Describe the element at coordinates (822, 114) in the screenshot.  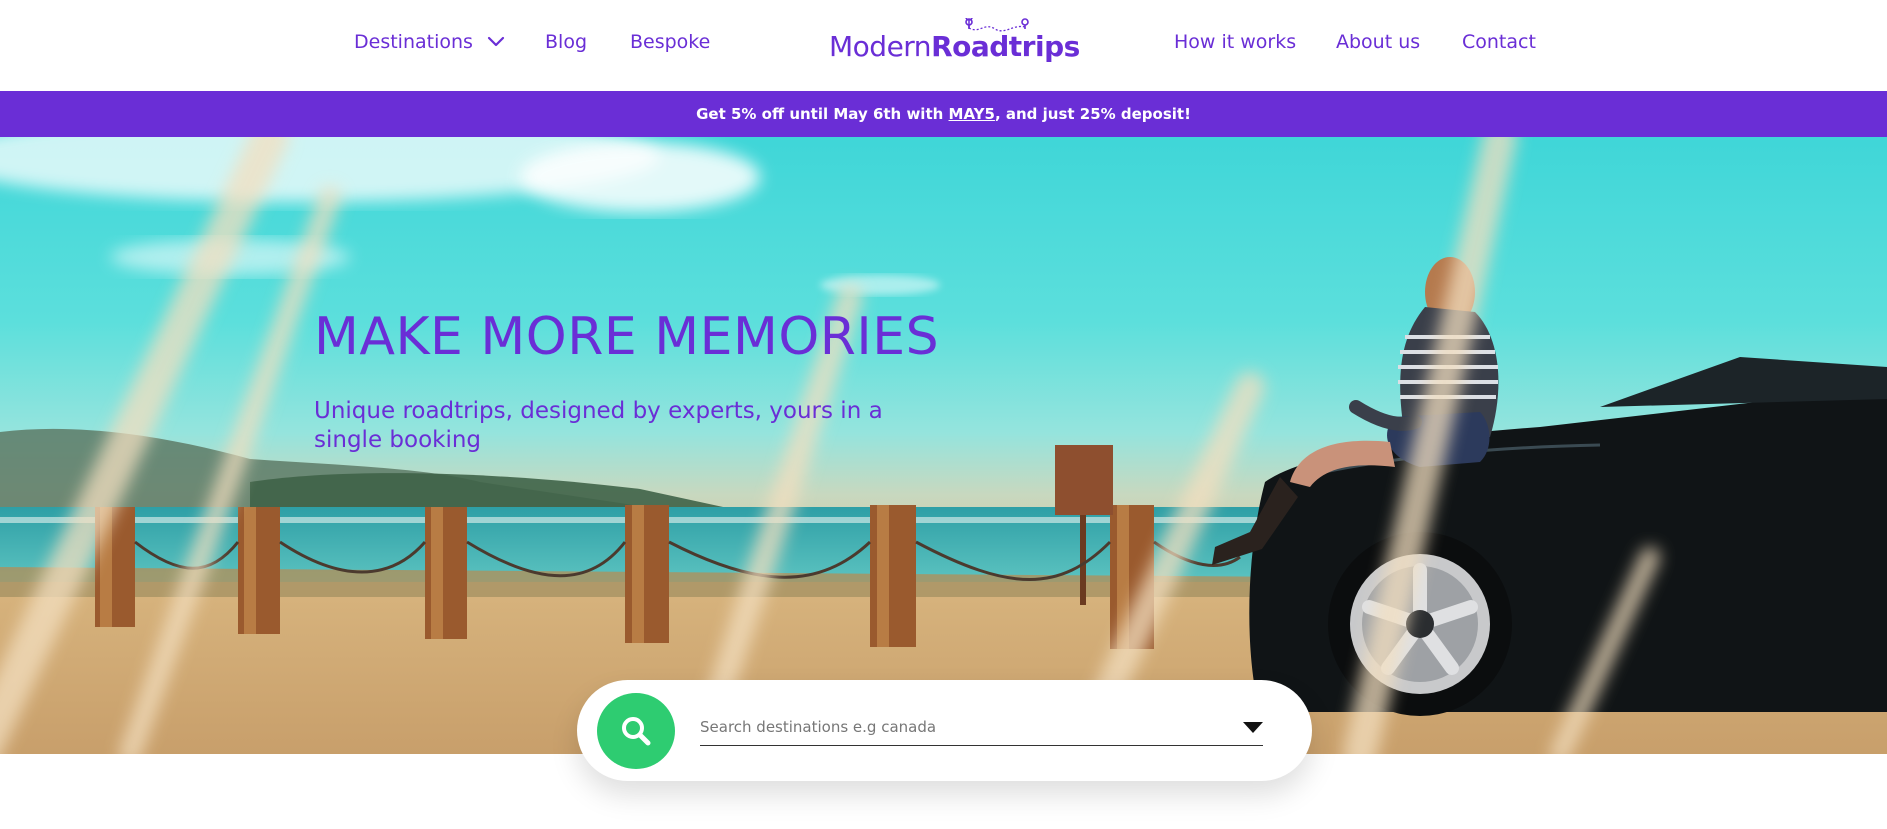
I see `promo-text-before: Get 5% off until May 6th with` at that location.